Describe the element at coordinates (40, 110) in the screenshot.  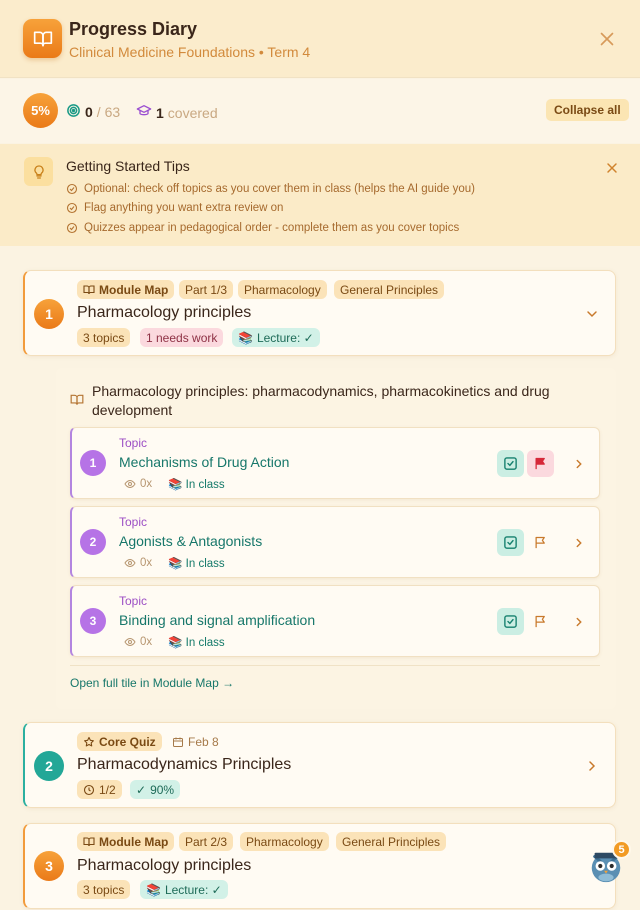
I see `progress-percent: 5%` at that location.